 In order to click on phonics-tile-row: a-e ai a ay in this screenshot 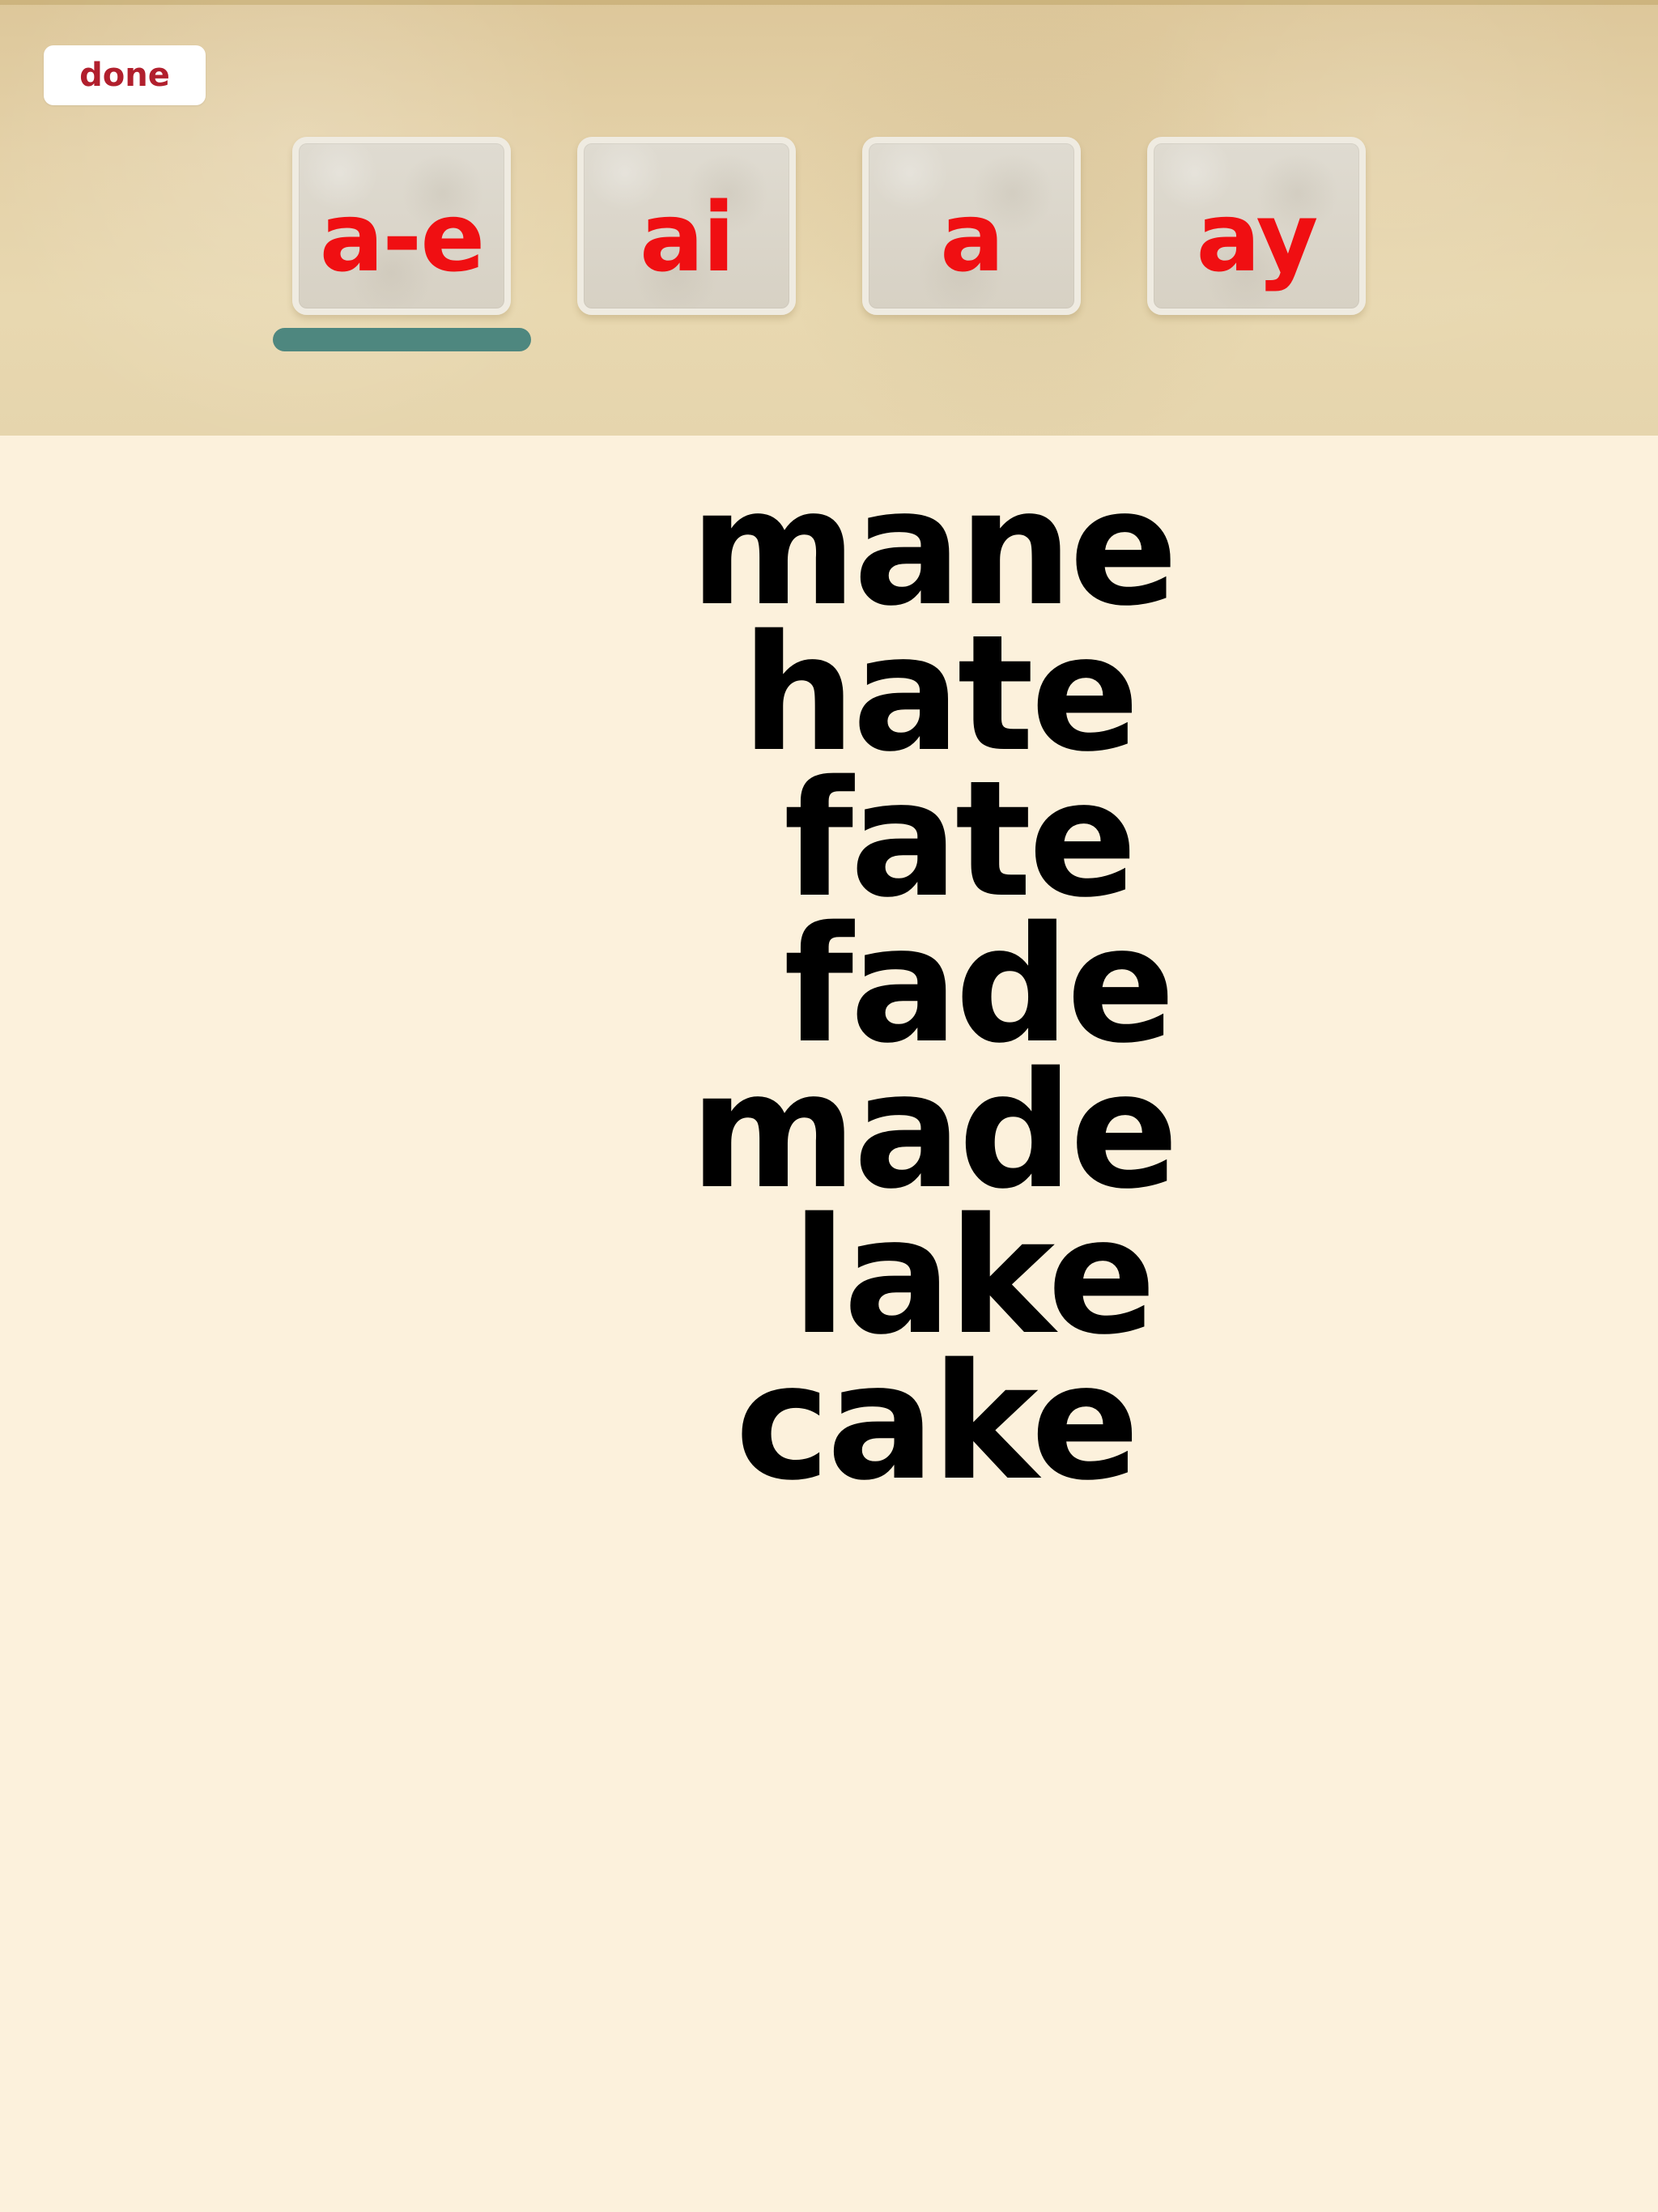, I will do `click(830, 226)`.